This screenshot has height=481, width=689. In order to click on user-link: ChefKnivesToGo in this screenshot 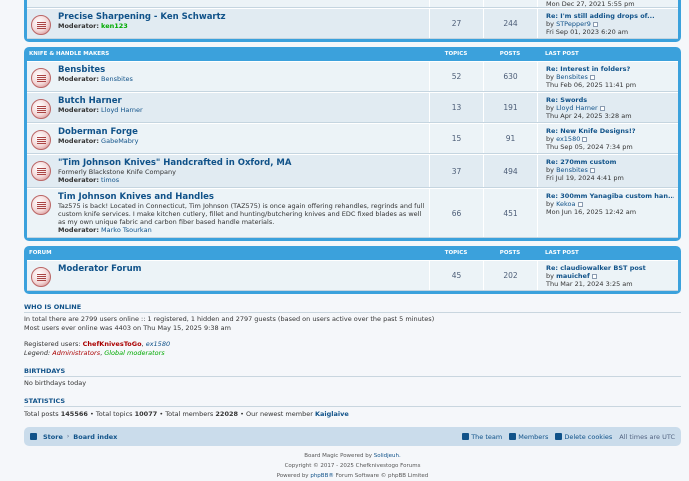, I will do `click(112, 344)`.